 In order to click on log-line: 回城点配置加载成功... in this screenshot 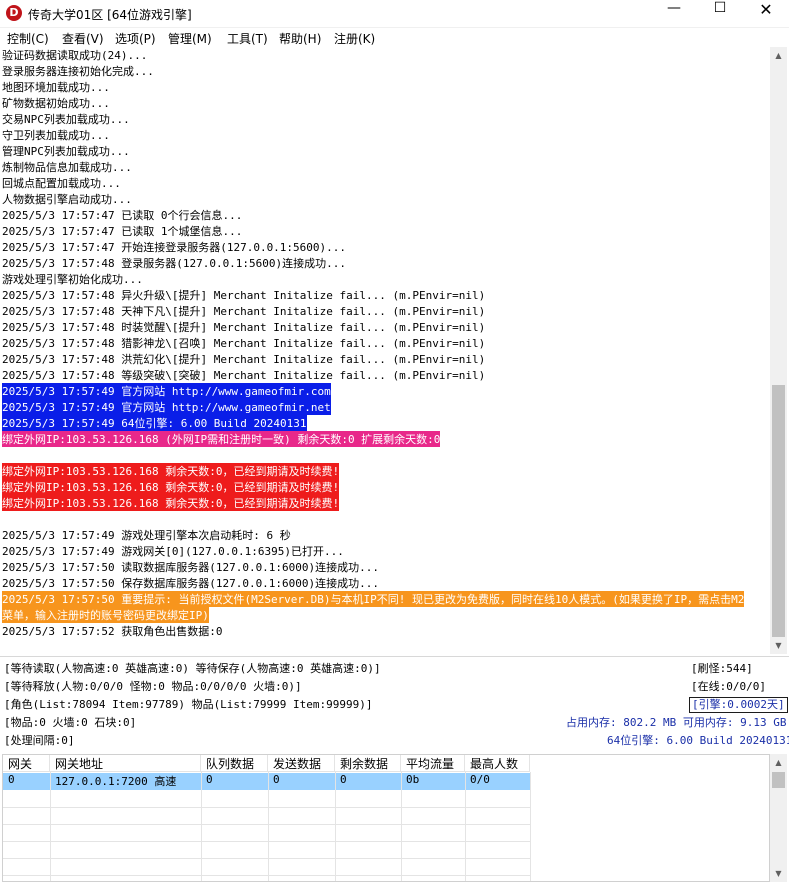, I will do `click(61, 183)`.